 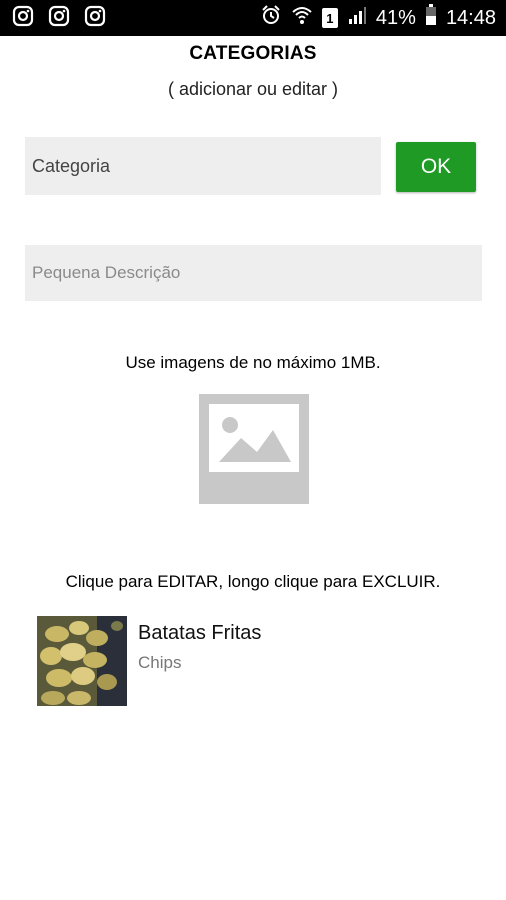 I want to click on alarm-icon, so click(x=271, y=18).